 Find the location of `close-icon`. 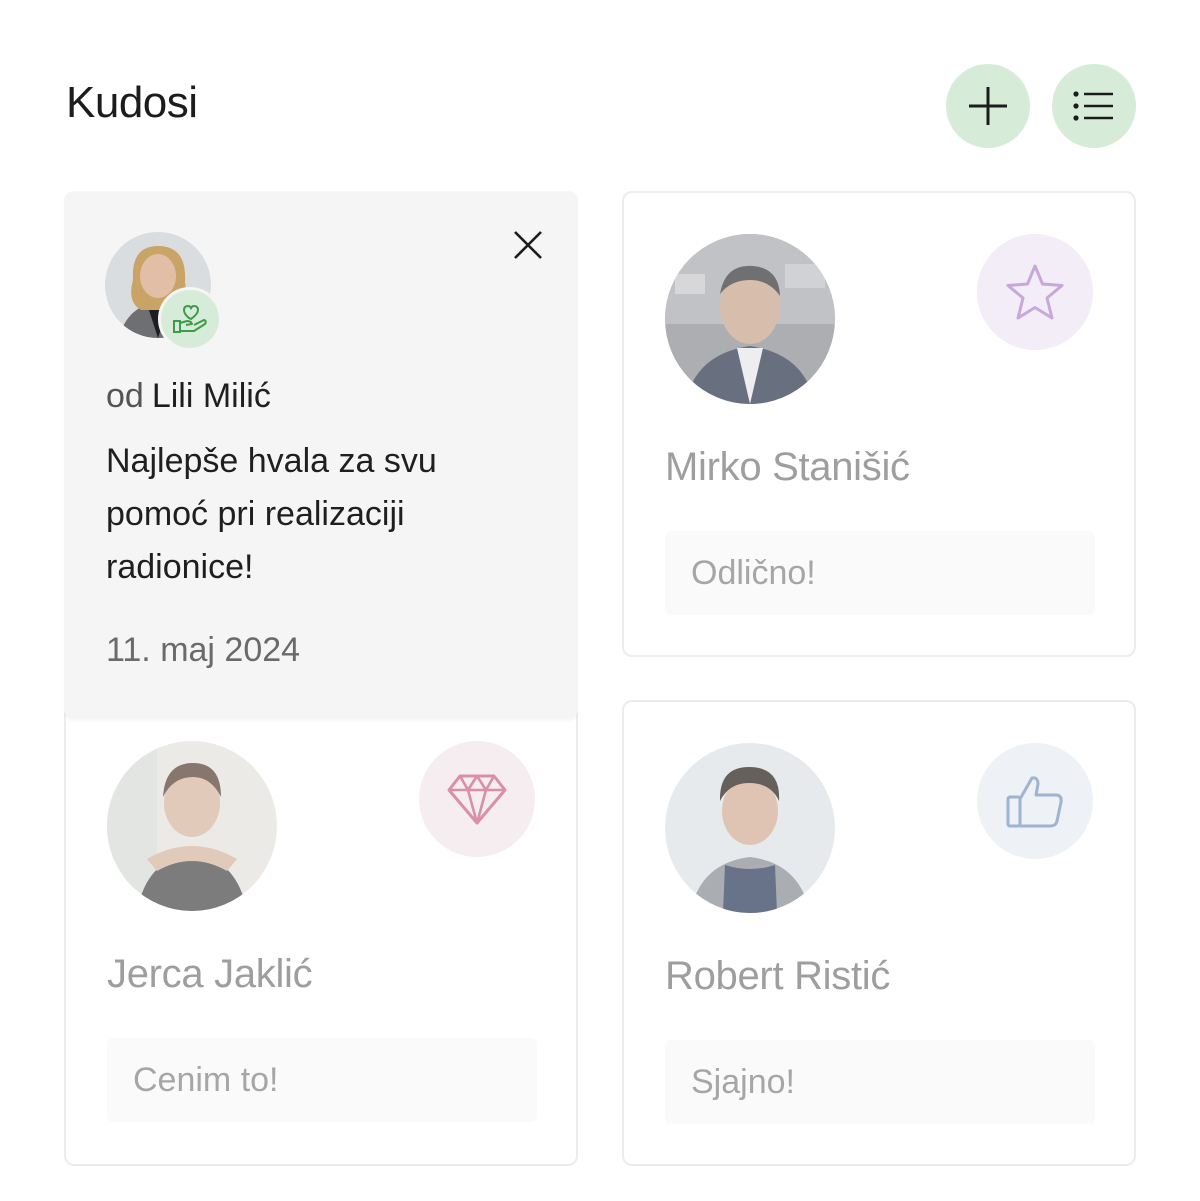

close-icon is located at coordinates (528, 245).